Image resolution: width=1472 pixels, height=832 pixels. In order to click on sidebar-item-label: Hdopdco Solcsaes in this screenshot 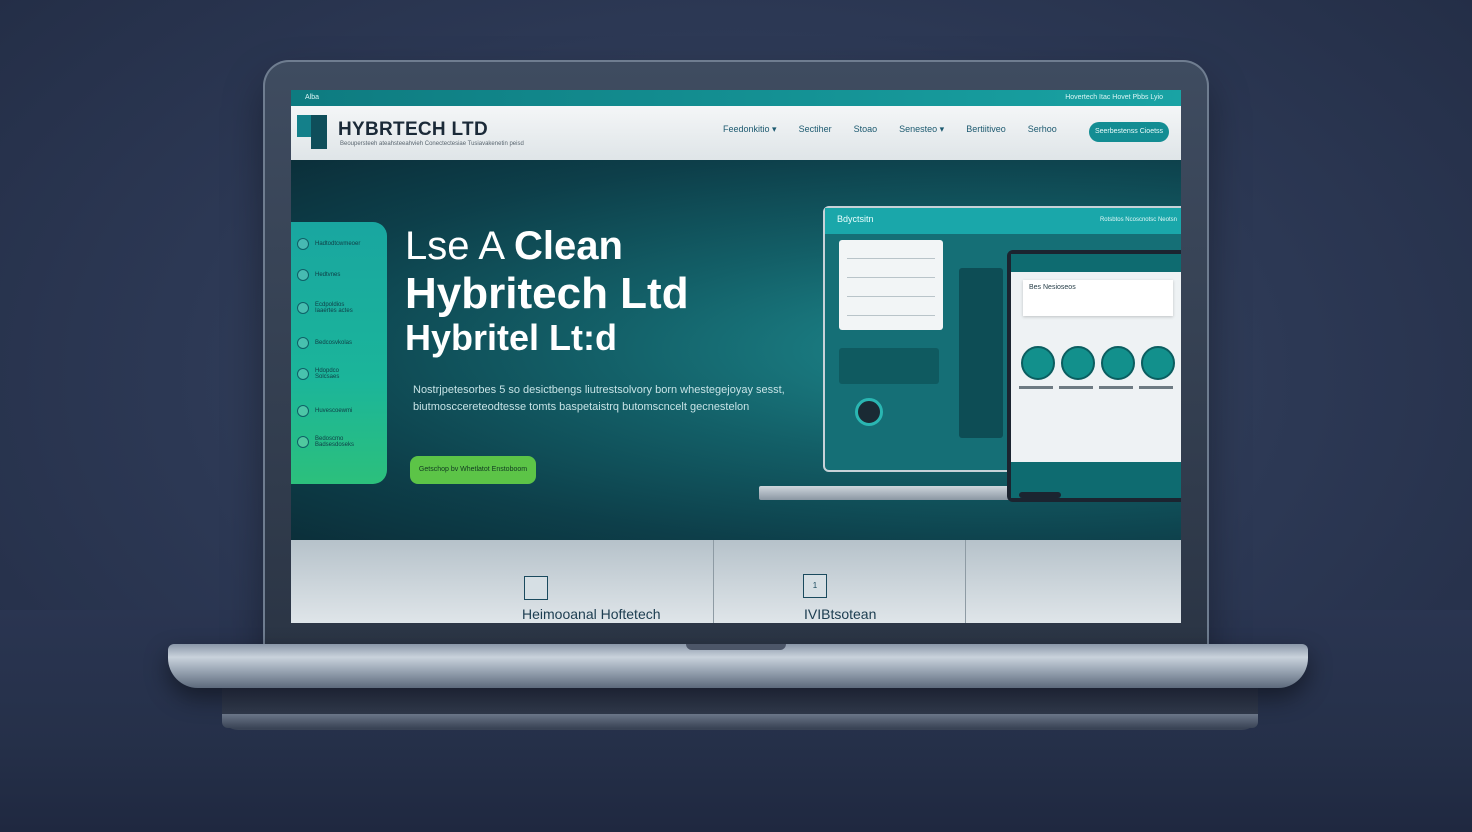, I will do `click(327, 374)`.